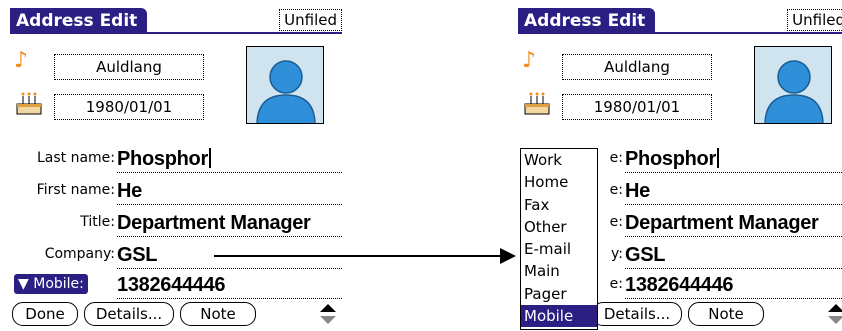 Image resolution: width=842 pixels, height=331 pixels. I want to click on menu-item-pager: Pager, so click(559, 294).